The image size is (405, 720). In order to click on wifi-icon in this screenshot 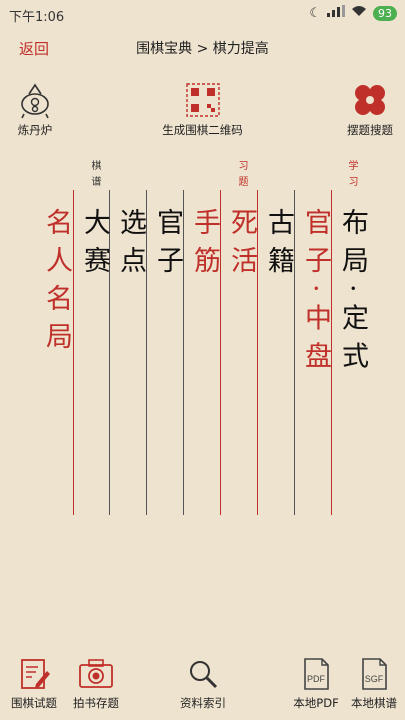, I will do `click(359, 13)`.